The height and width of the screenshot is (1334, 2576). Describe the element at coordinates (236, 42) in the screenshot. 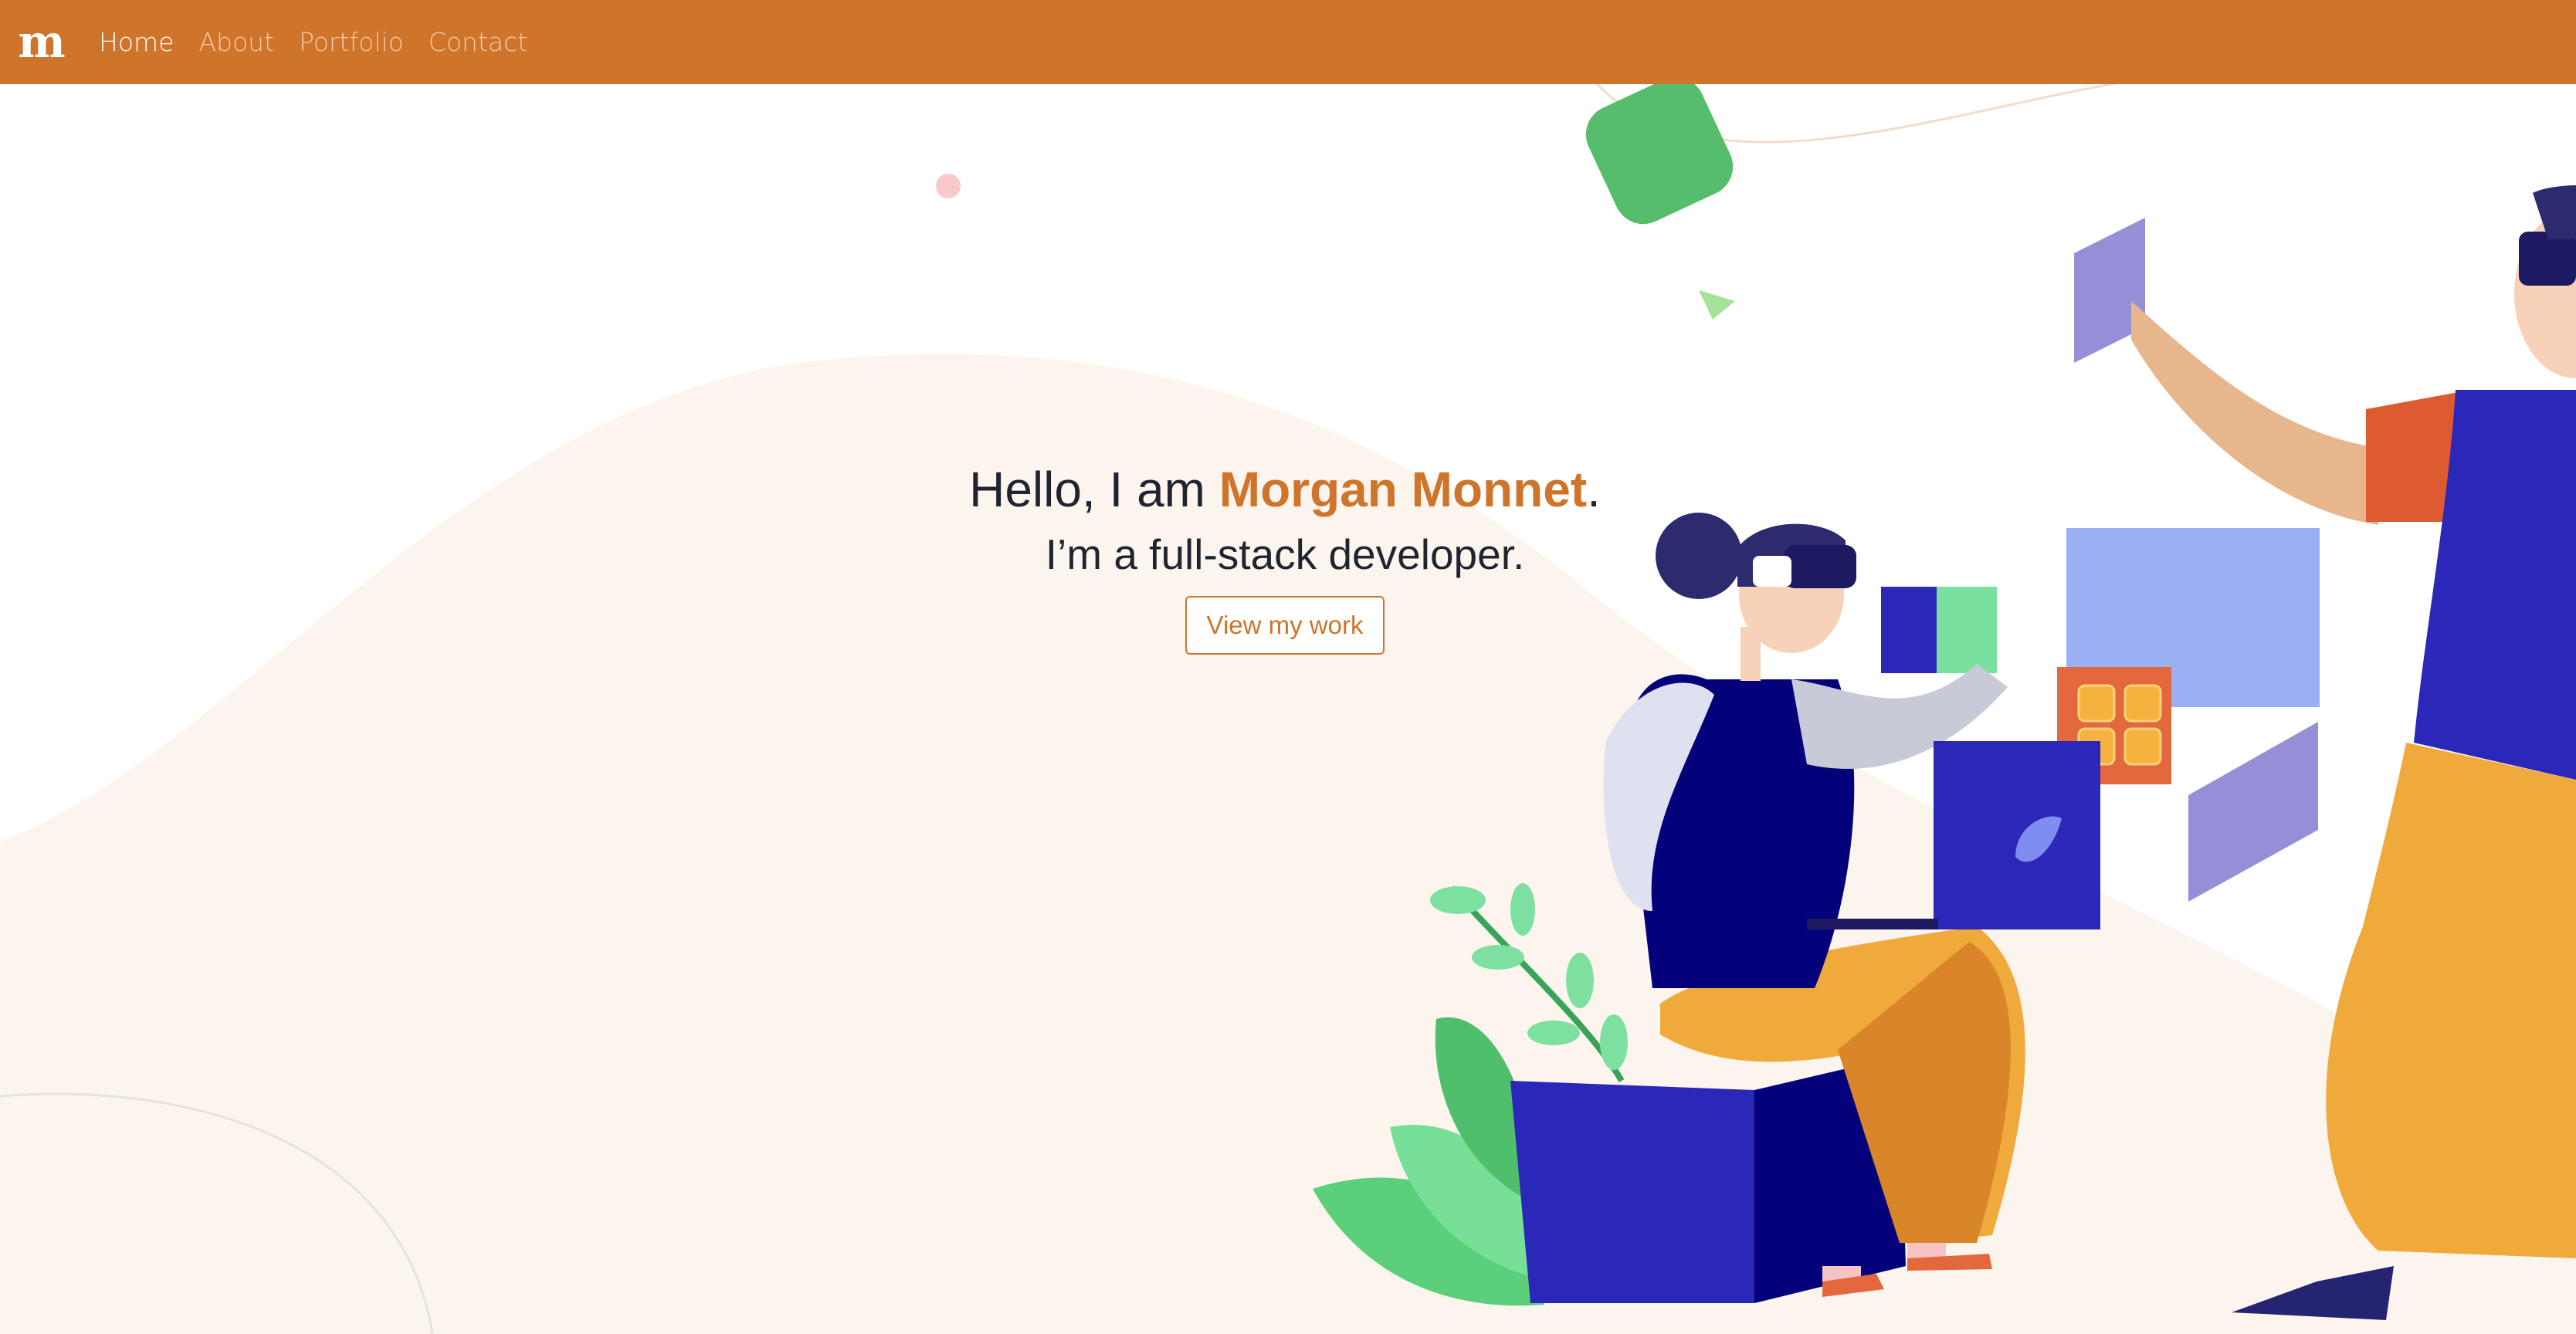

I see `nav-link-about: About` at that location.